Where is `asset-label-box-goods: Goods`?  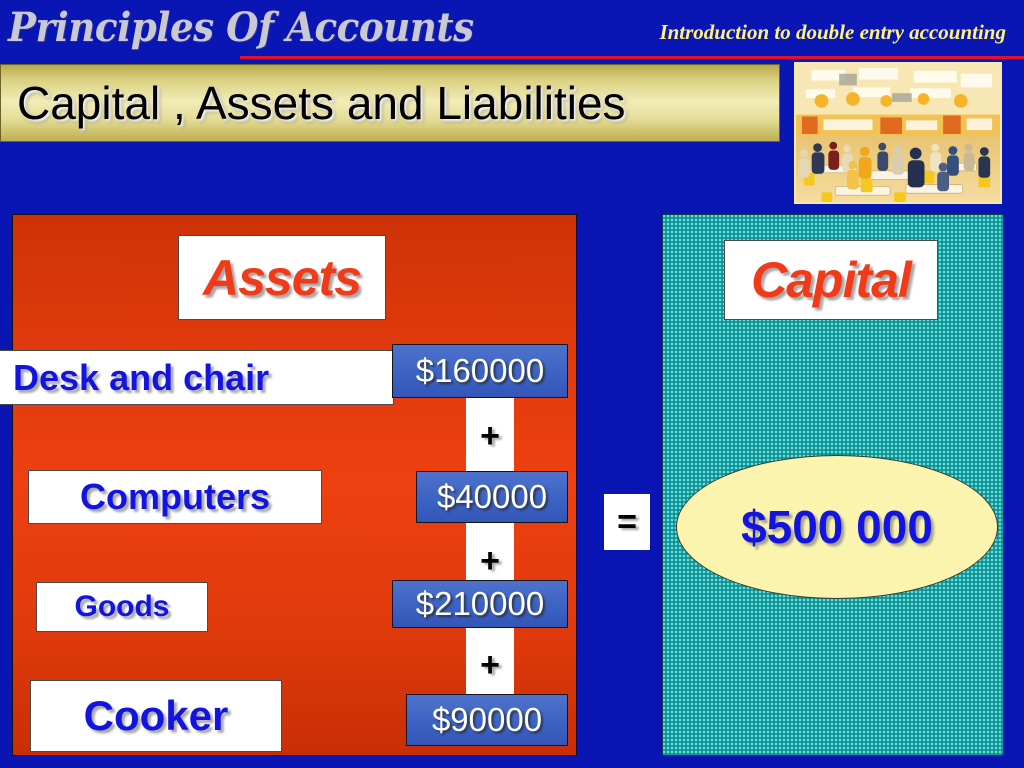 asset-label-box-goods: Goods is located at coordinates (122, 607).